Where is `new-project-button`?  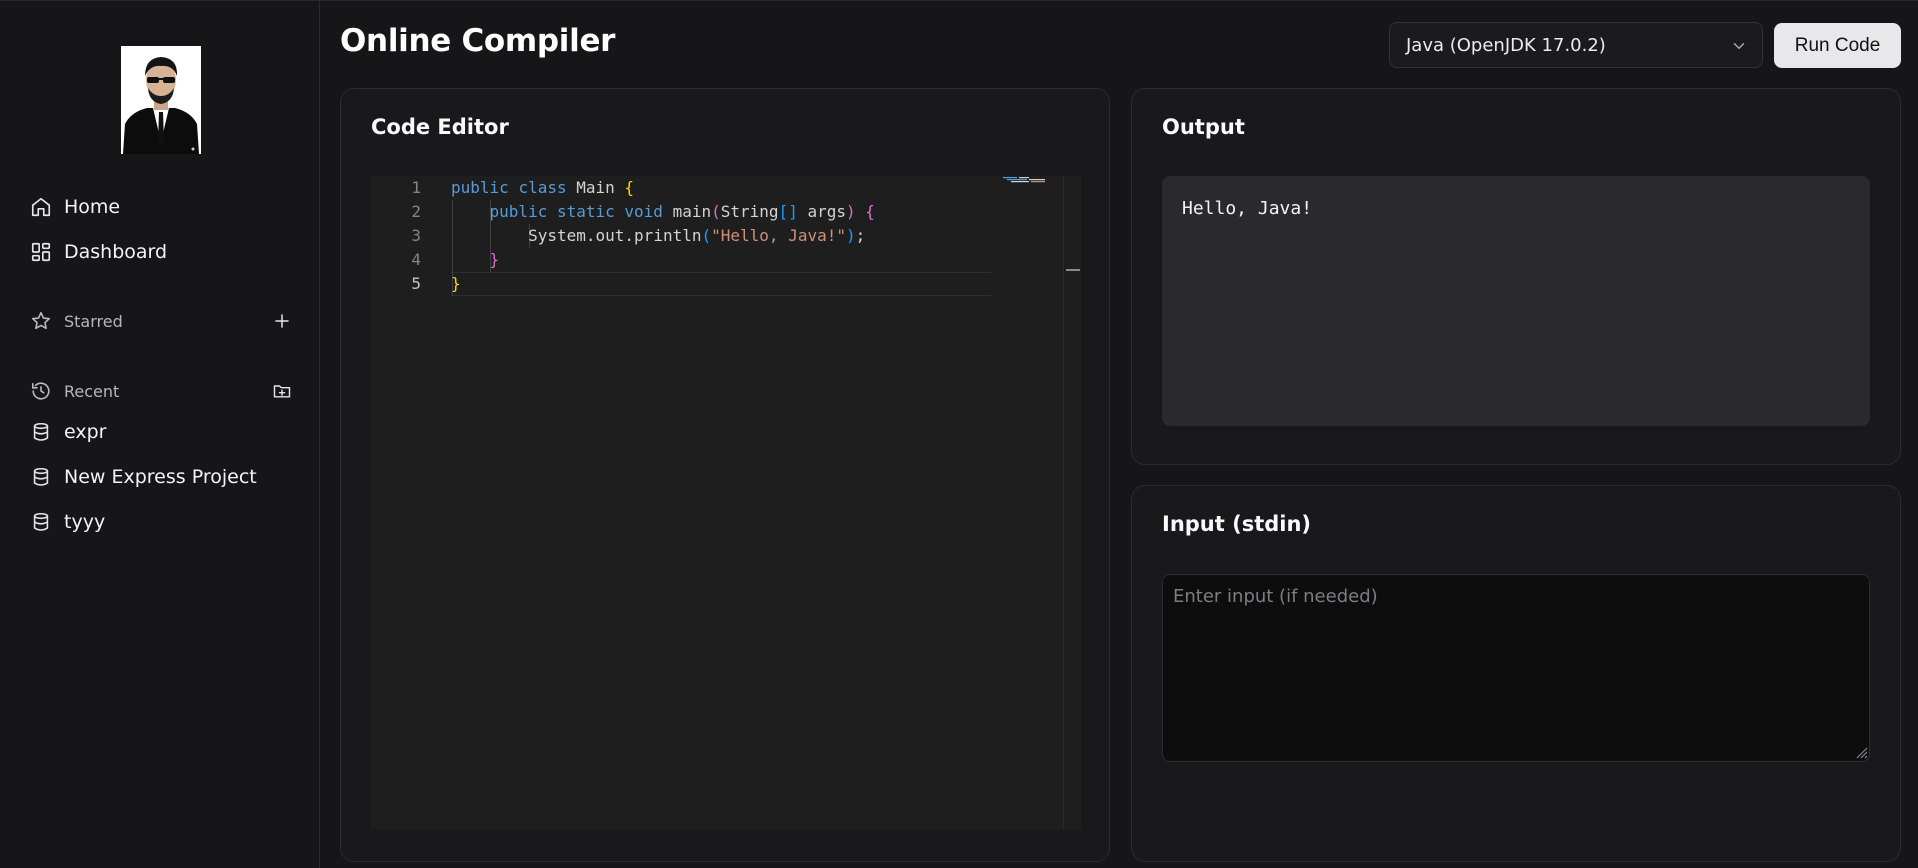 new-project-button is located at coordinates (282, 391).